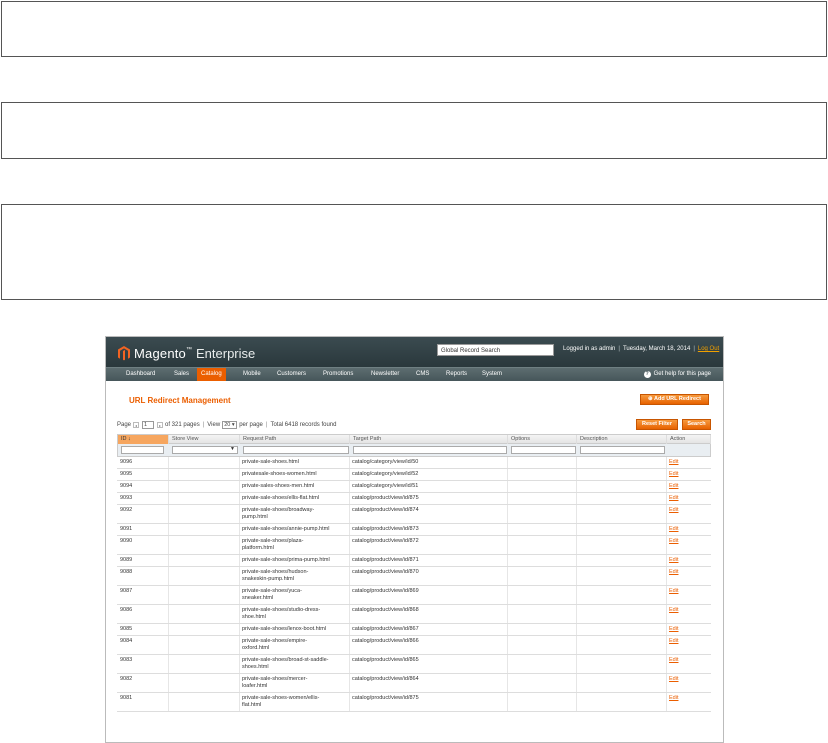 This screenshot has width=828, height=743. Describe the element at coordinates (492, 374) in the screenshot. I see `nav-item-system: System` at that location.